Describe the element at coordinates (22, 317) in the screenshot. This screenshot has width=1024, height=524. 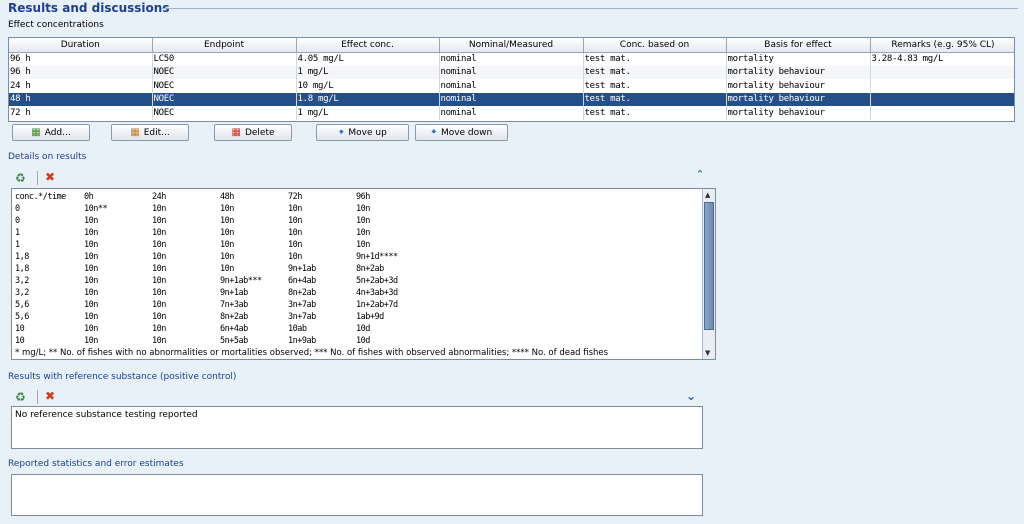
I see `details-cell: 5,6` at that location.